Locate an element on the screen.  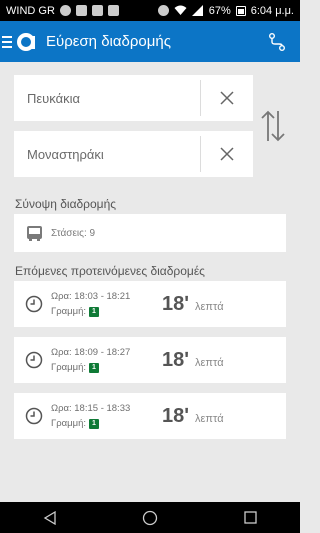
home-button is located at coordinates (150, 517).